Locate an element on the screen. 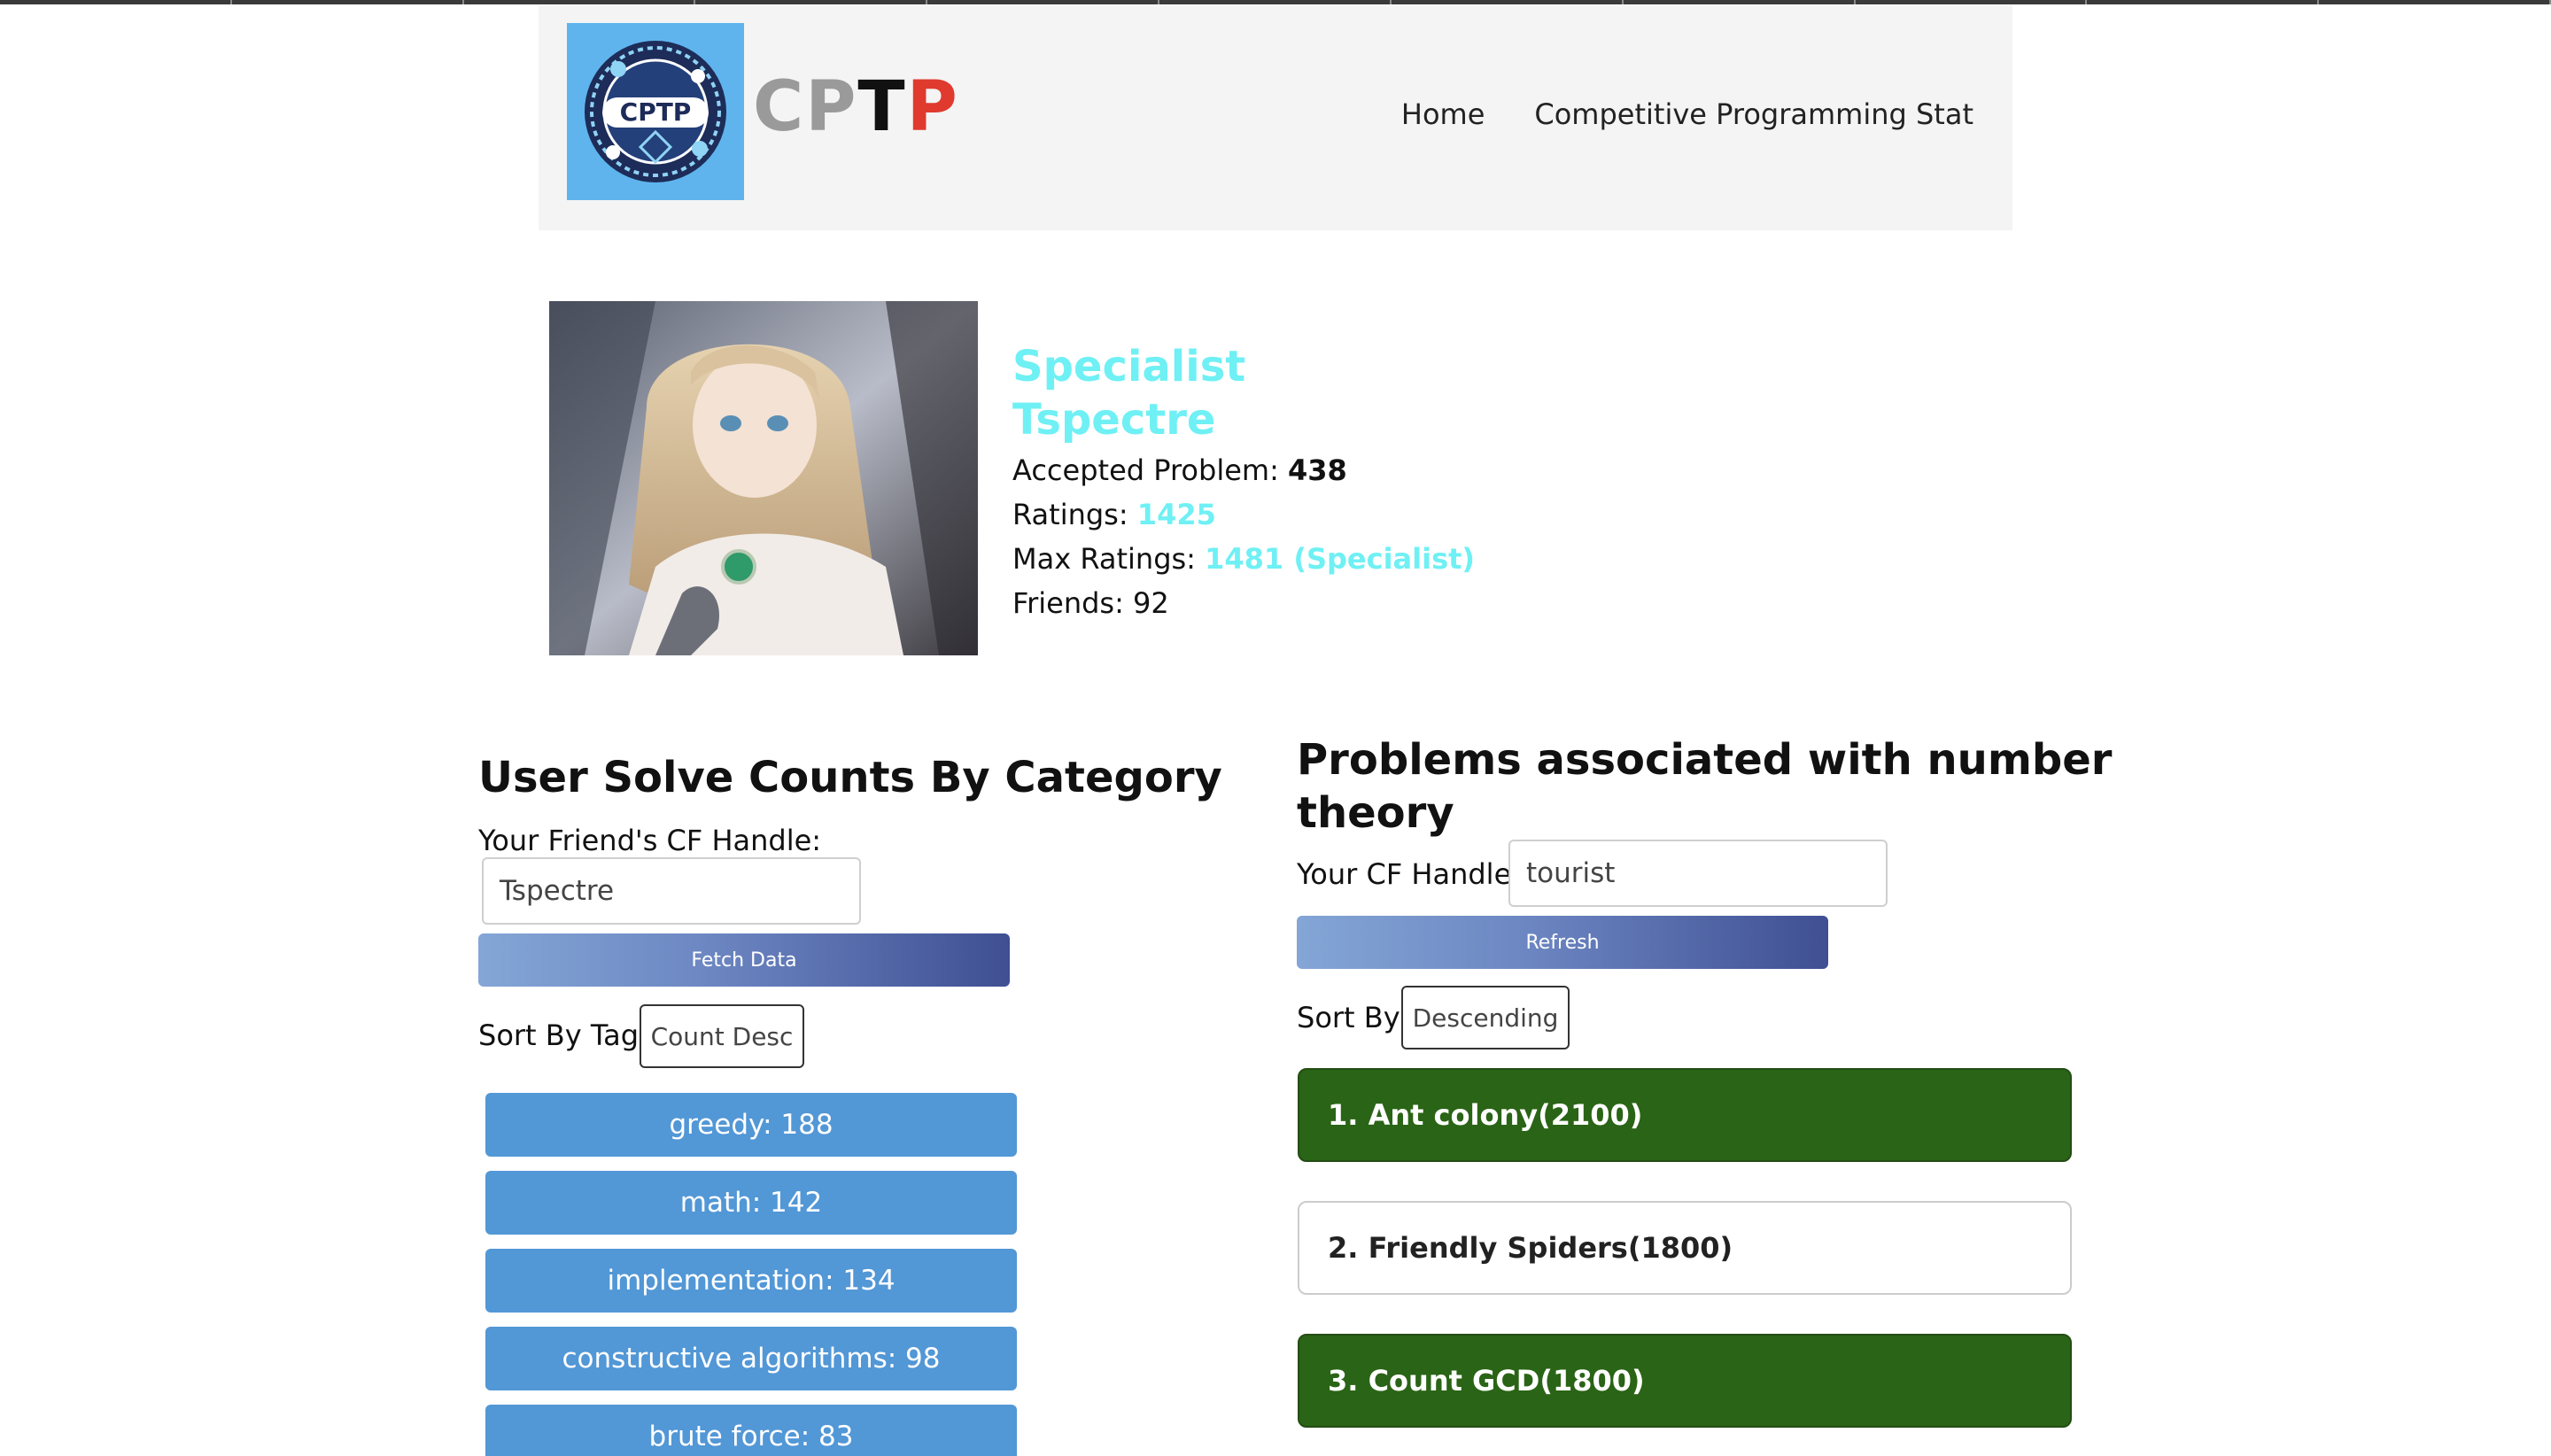 The width and height of the screenshot is (2551, 1456). tag-count-item: constructive algorithms: 98 is located at coordinates (751, 1358).